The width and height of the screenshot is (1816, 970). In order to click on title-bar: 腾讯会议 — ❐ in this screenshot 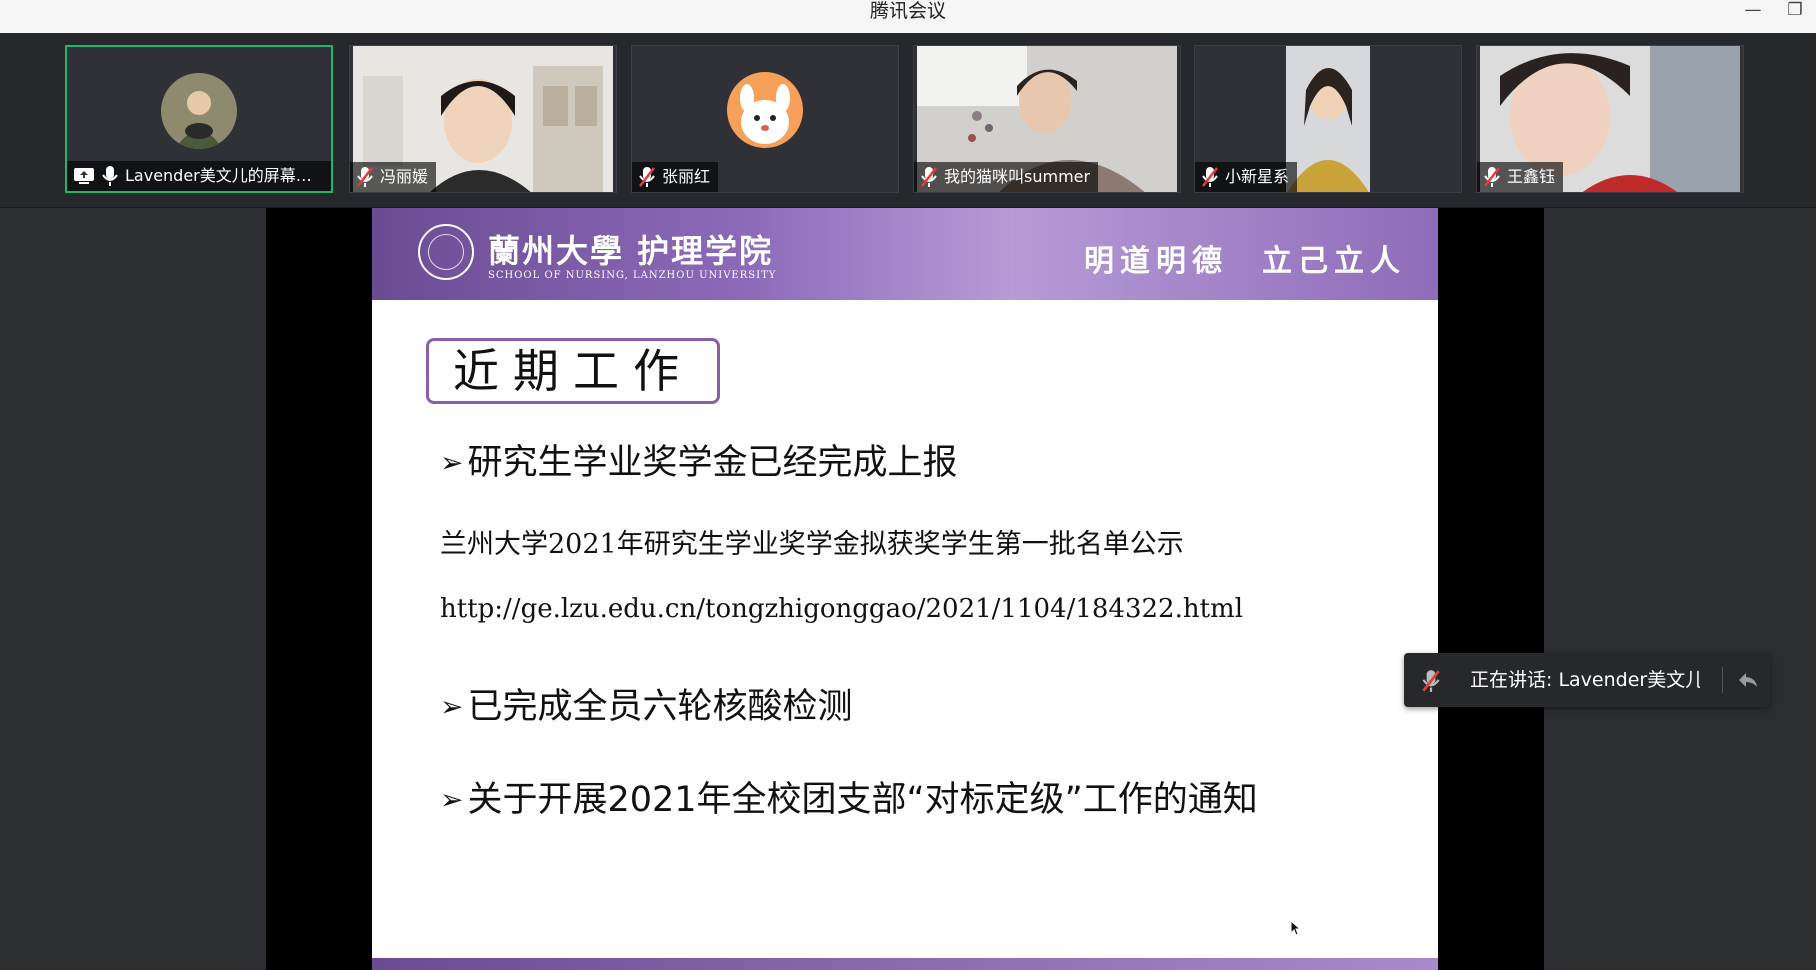, I will do `click(908, 17)`.